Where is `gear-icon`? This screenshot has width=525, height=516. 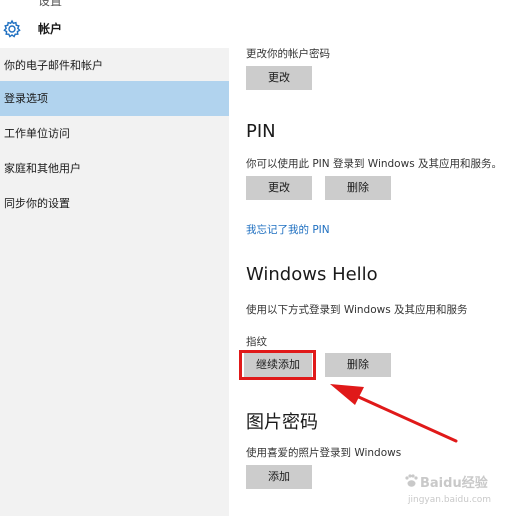
gear-icon is located at coordinates (12, 28).